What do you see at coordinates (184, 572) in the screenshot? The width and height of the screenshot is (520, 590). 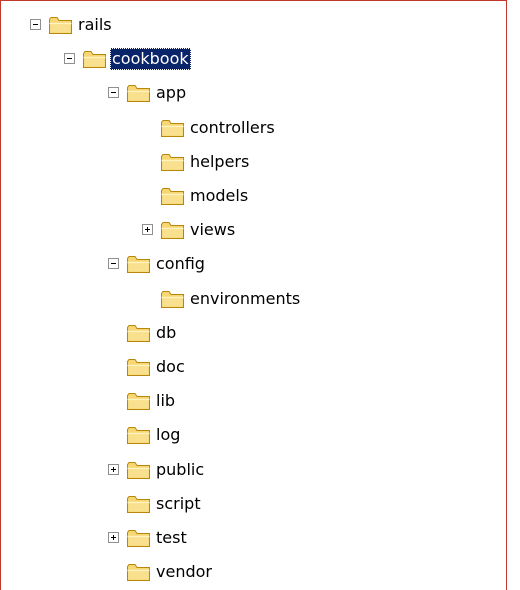 I see `tree-node-label: vendor` at bounding box center [184, 572].